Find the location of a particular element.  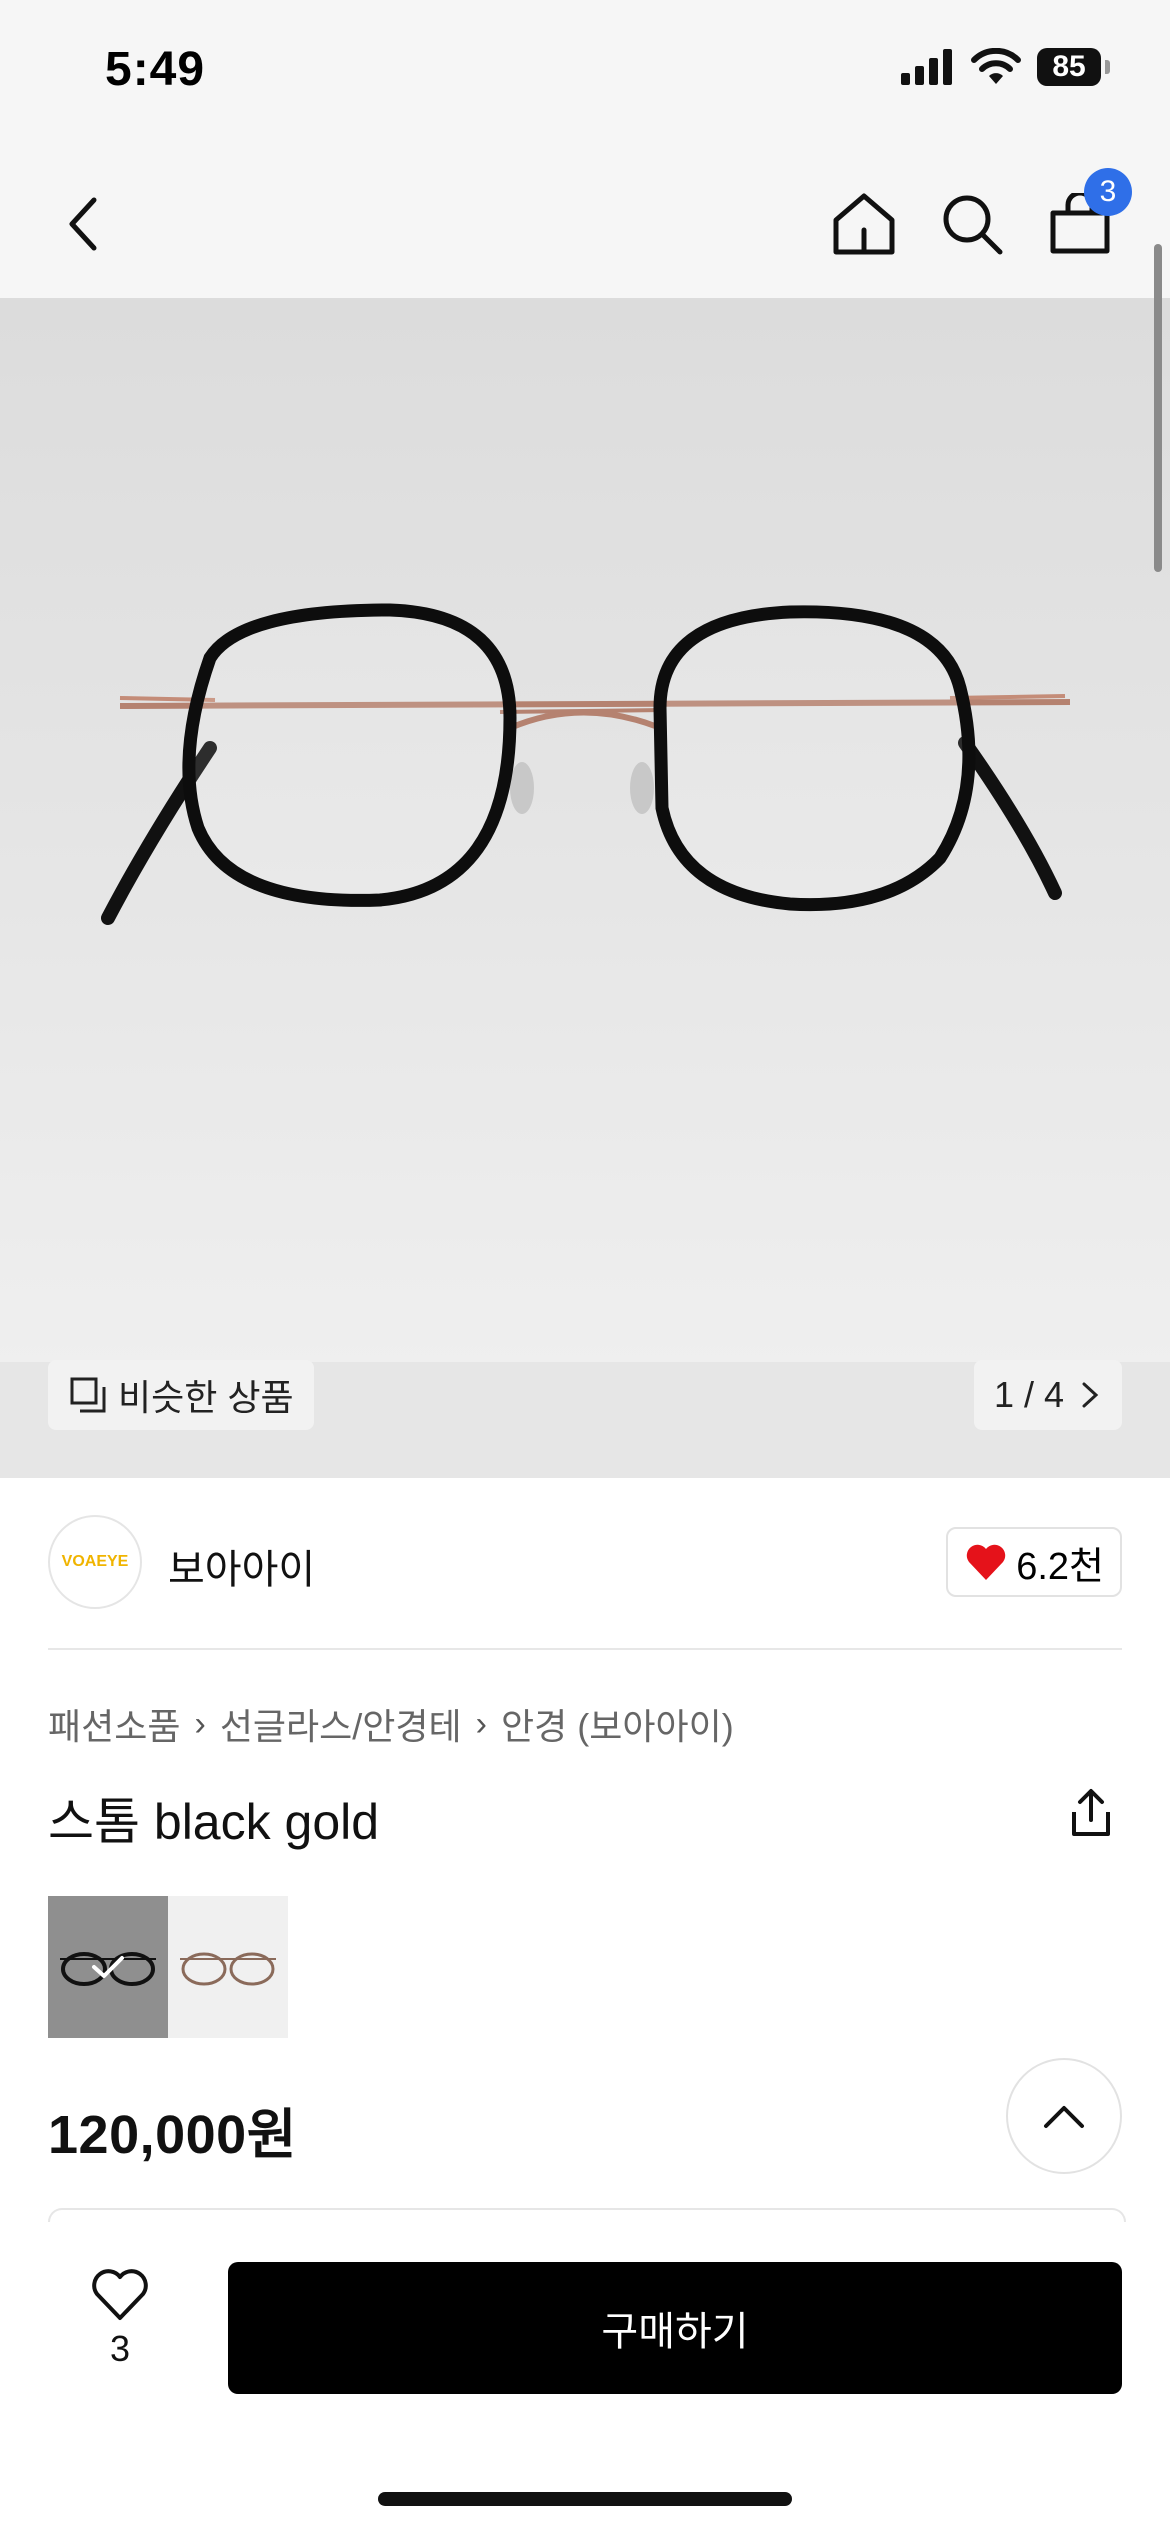

breadcrumb: 패션소품 › 선글라스/안경테 › 안경 (보아아이) is located at coordinates (391, 1724).